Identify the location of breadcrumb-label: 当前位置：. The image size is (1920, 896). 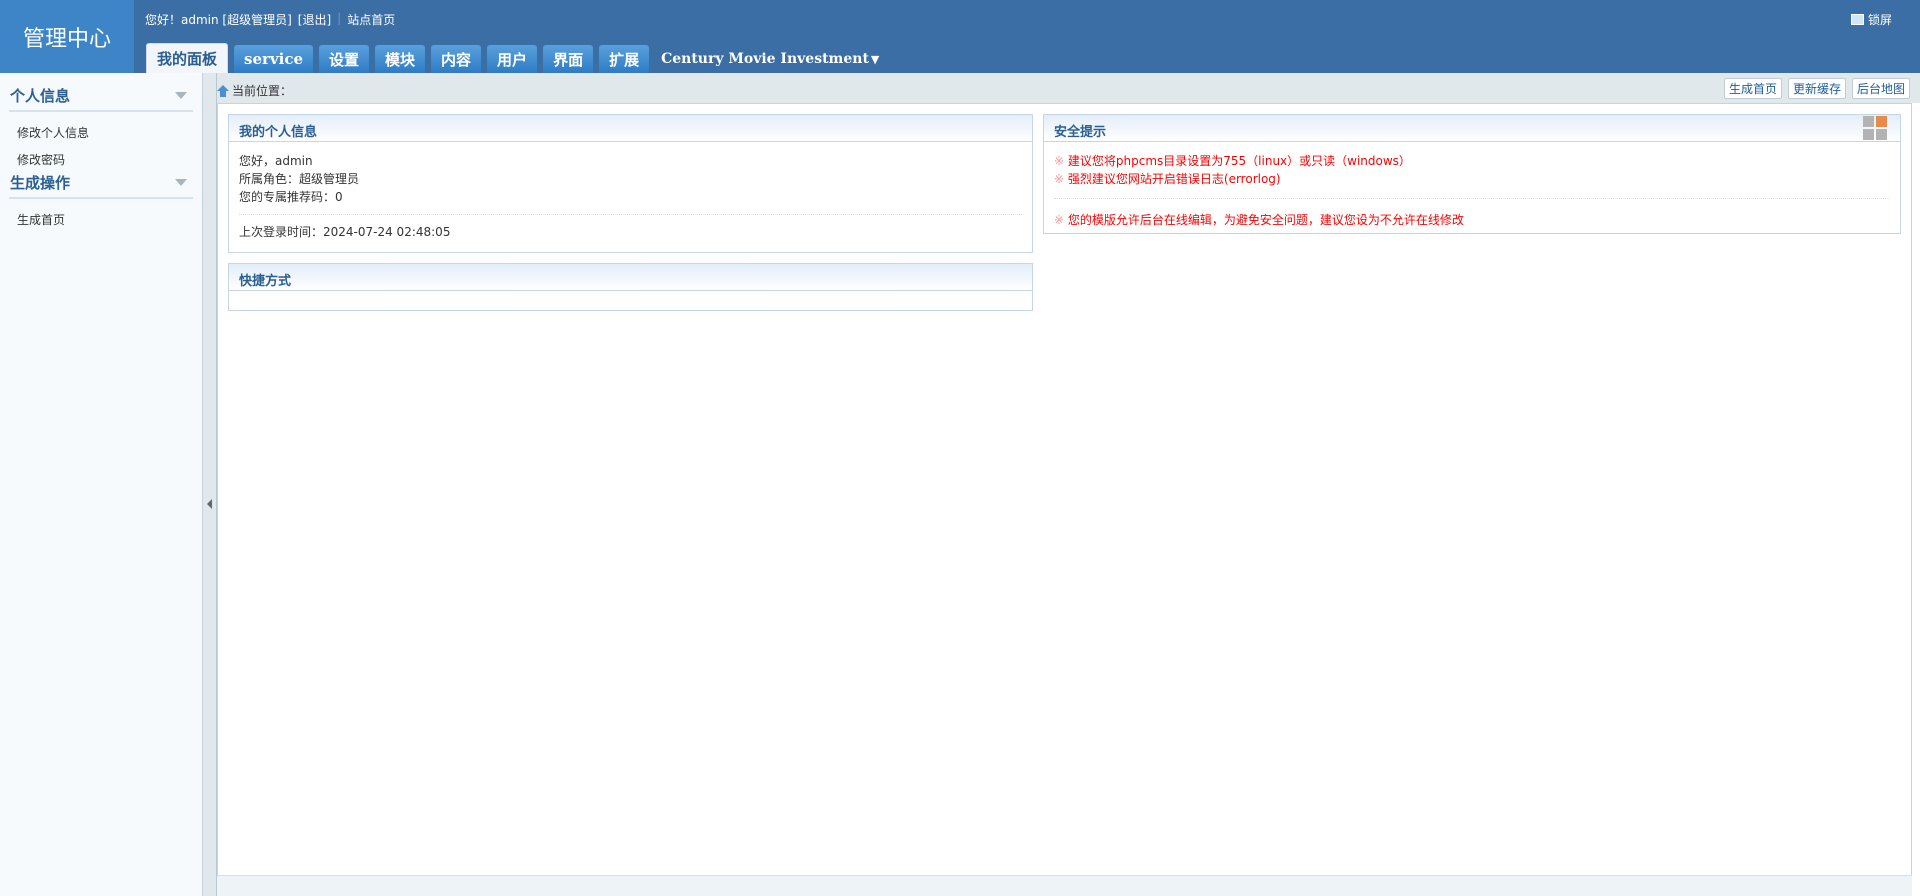
(262, 91).